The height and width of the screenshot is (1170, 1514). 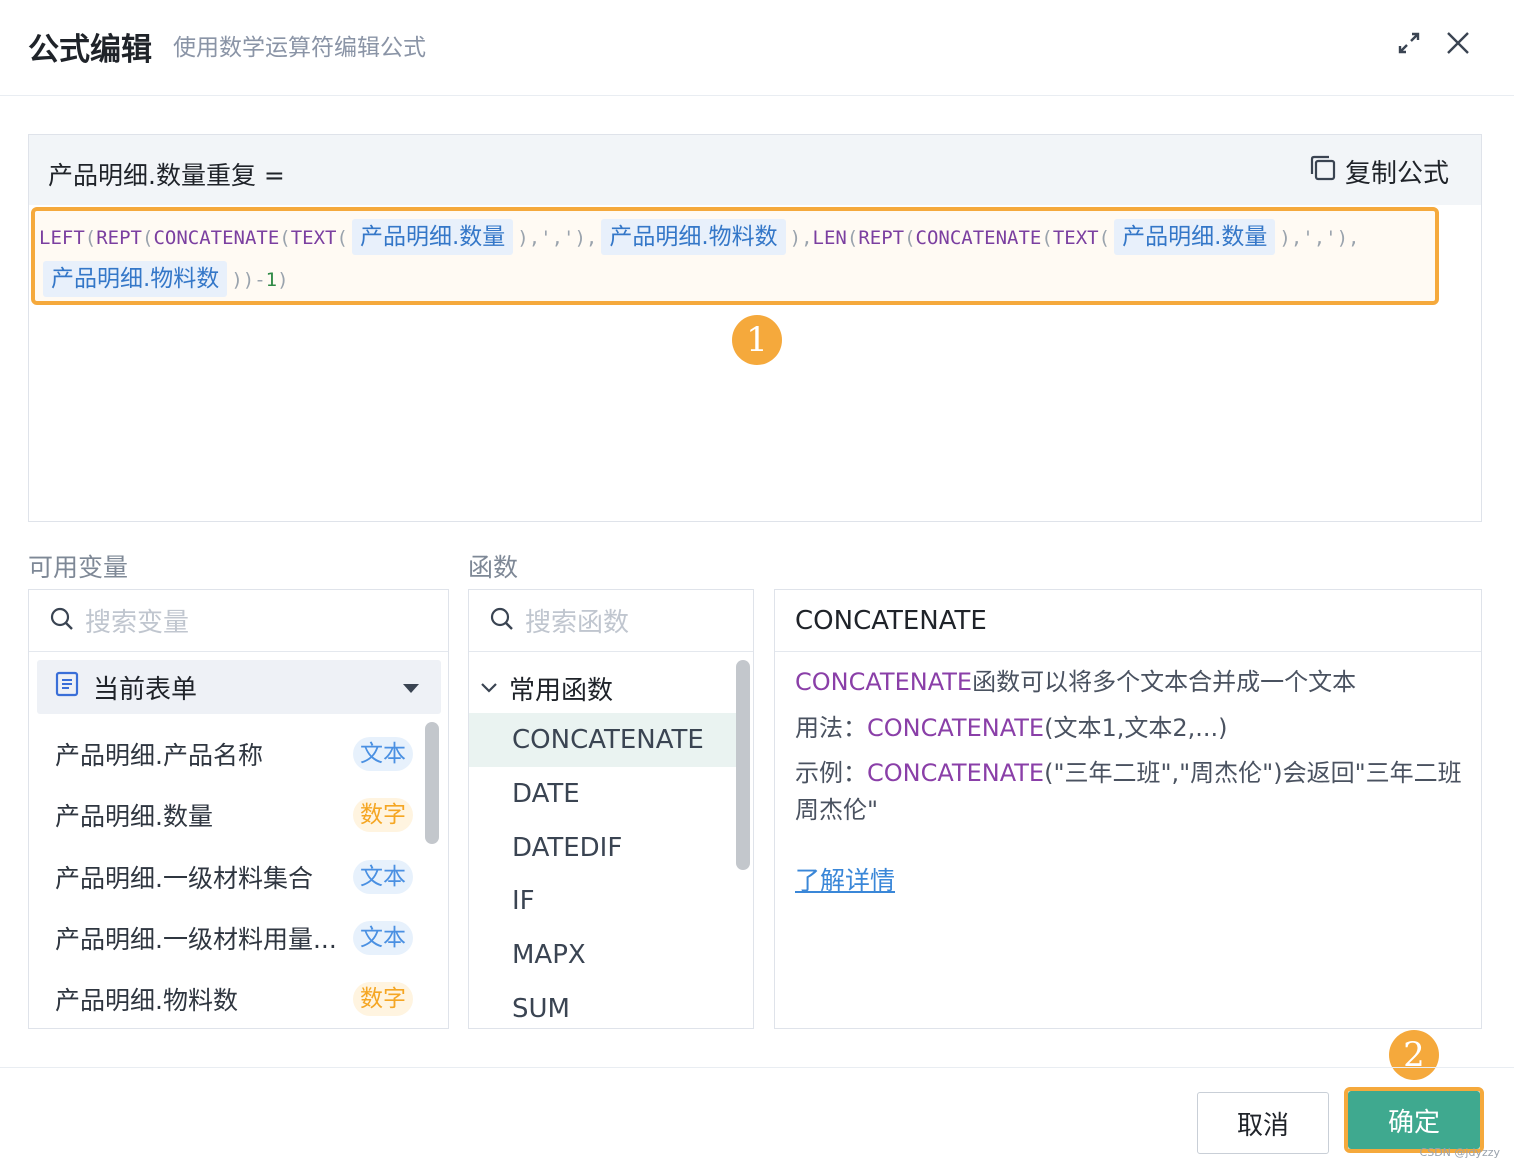 I want to click on description-example: 示例：CONCATENATE("三年二班","周杰伦")会返回"三年二班, so click(x=1130, y=773).